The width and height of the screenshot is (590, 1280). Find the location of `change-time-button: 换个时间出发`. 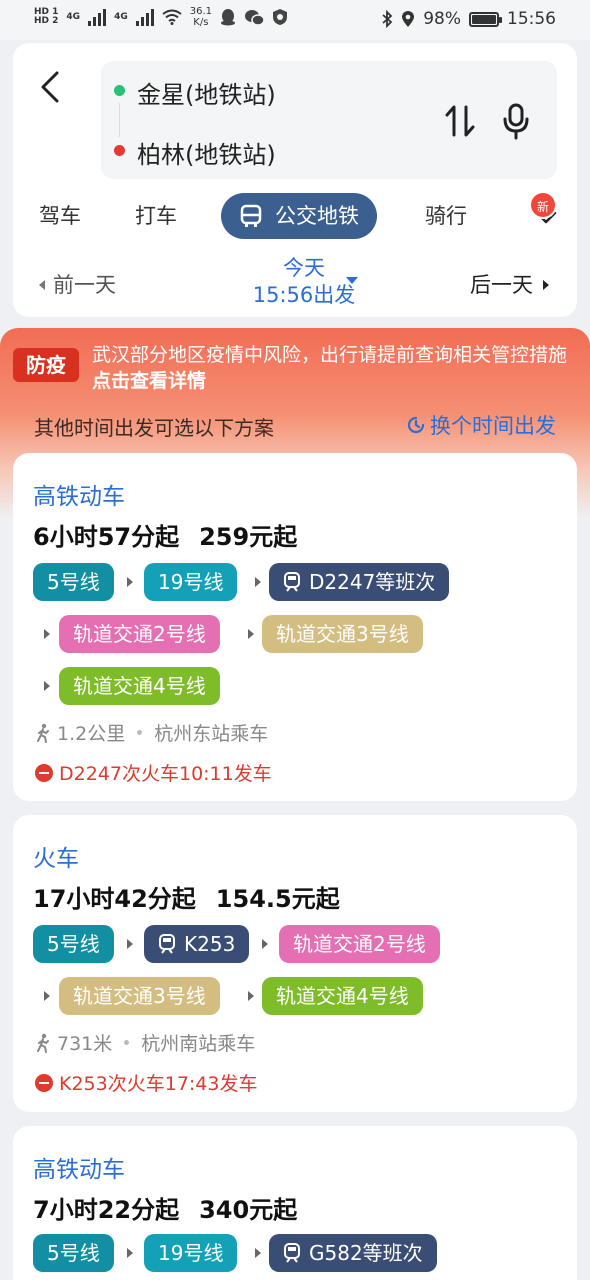

change-time-button: 换个时间出发 is located at coordinates (481, 425).